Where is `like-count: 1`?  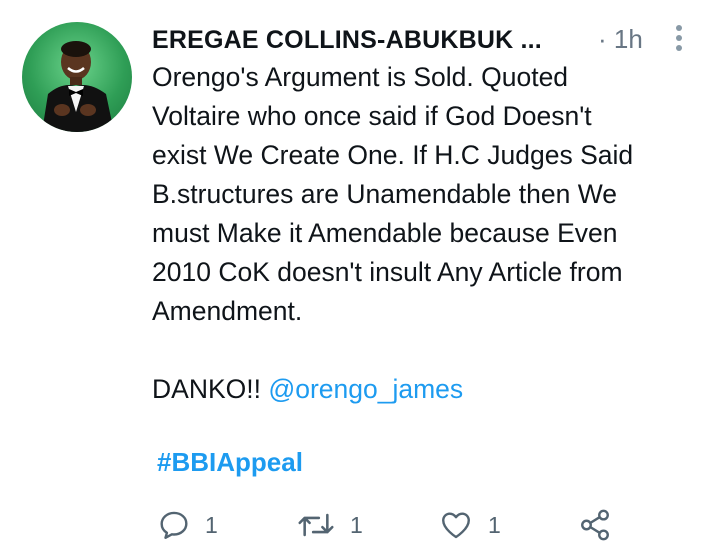
like-count: 1 is located at coordinates (494, 524).